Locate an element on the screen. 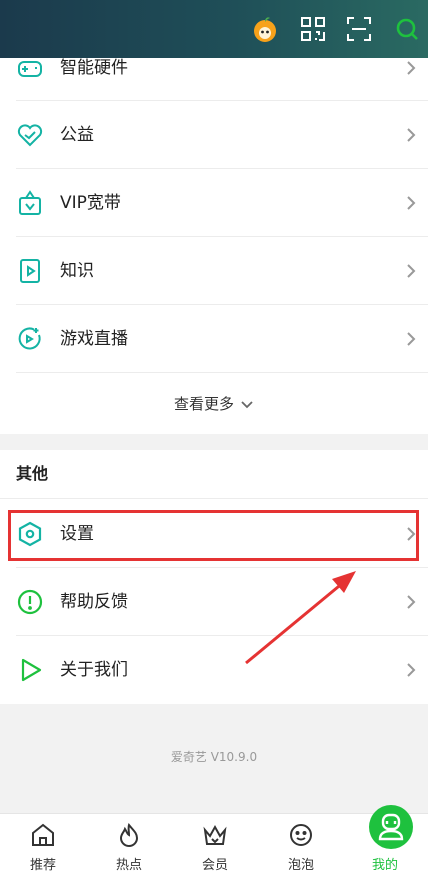 The width and height of the screenshot is (428, 876). annotation-arrow is located at coordinates (300, 618).